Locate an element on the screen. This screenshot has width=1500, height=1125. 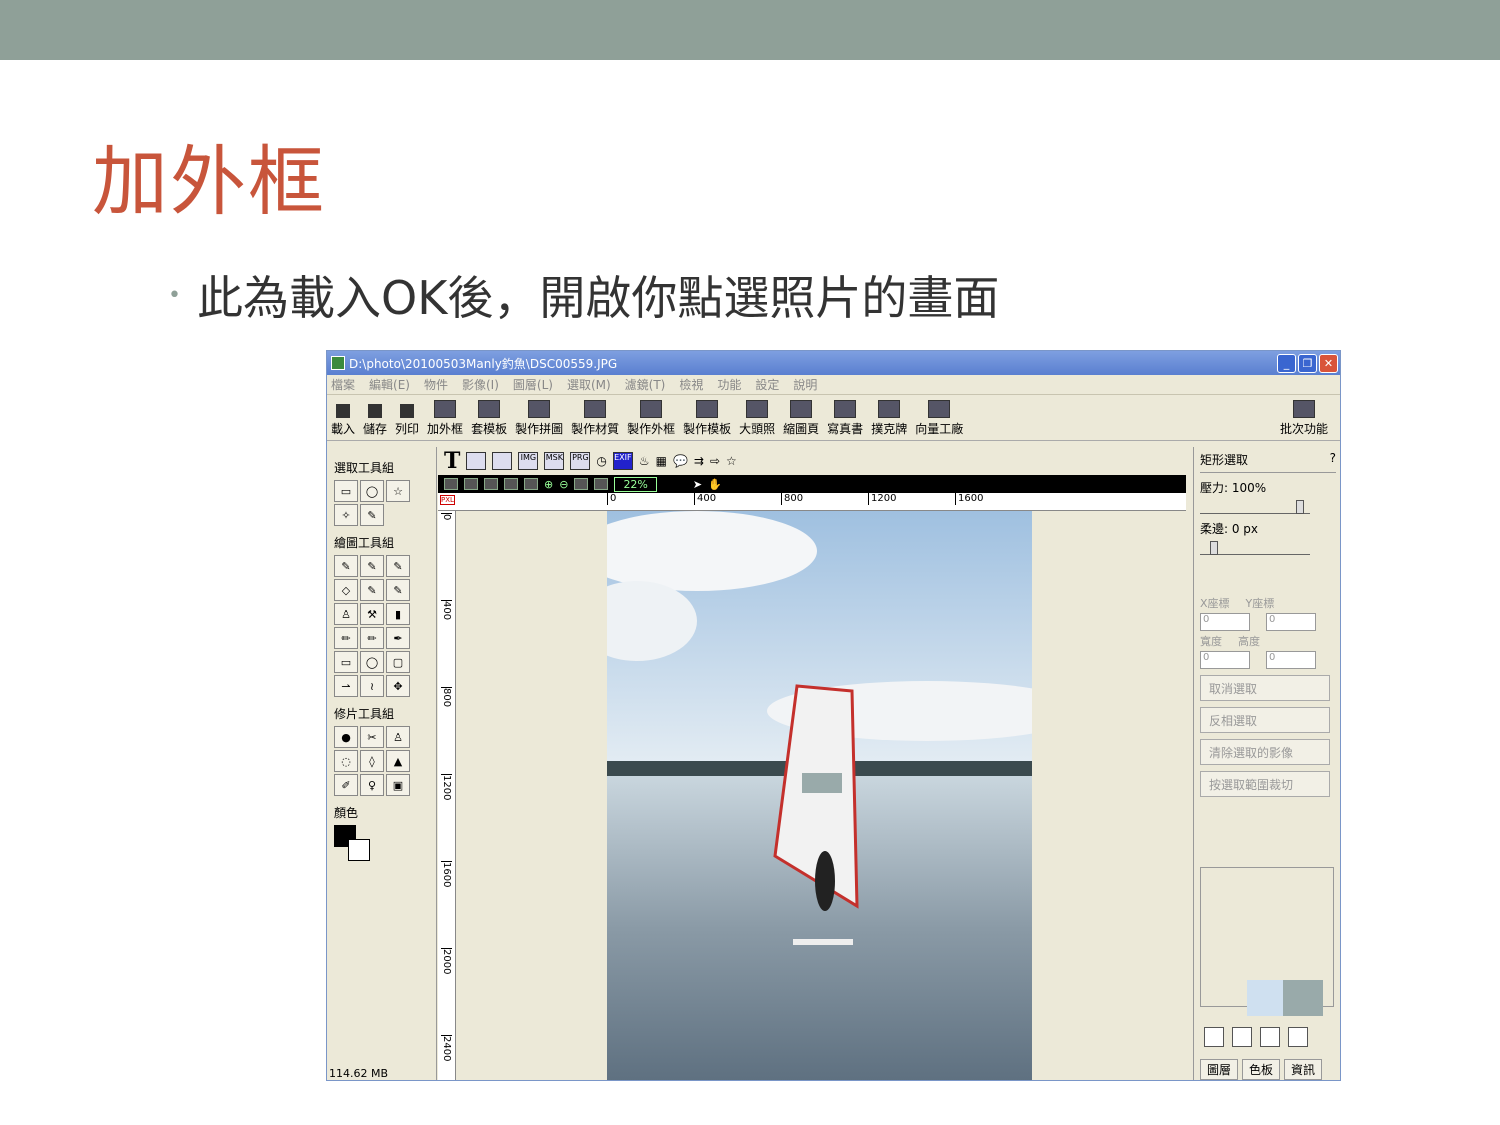
toolbar-button-6: 製作材質 is located at coordinates (595, 418).